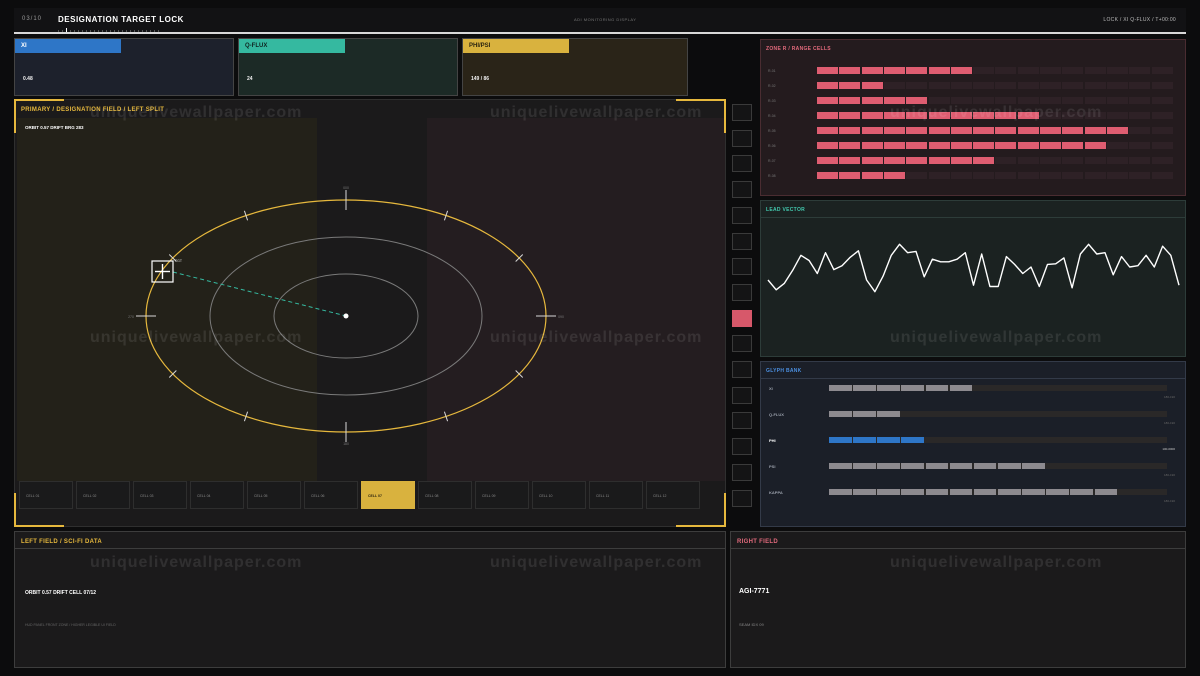 Image resolution: width=1200 pixels, height=676 pixels. Describe the element at coordinates (673, 495) in the screenshot. I see `cell-tile: CELL 12` at that location.